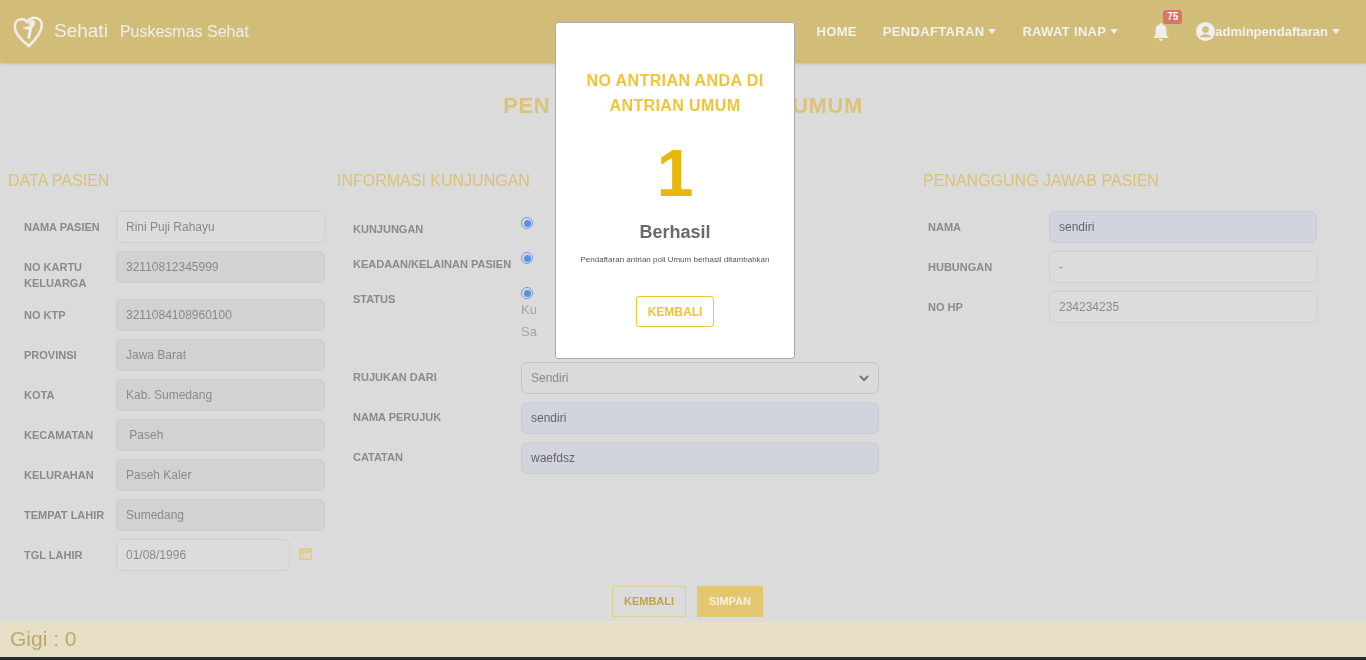 The image size is (1366, 660). What do you see at coordinates (700, 458) in the screenshot?
I see `input-field: waefdsz` at bounding box center [700, 458].